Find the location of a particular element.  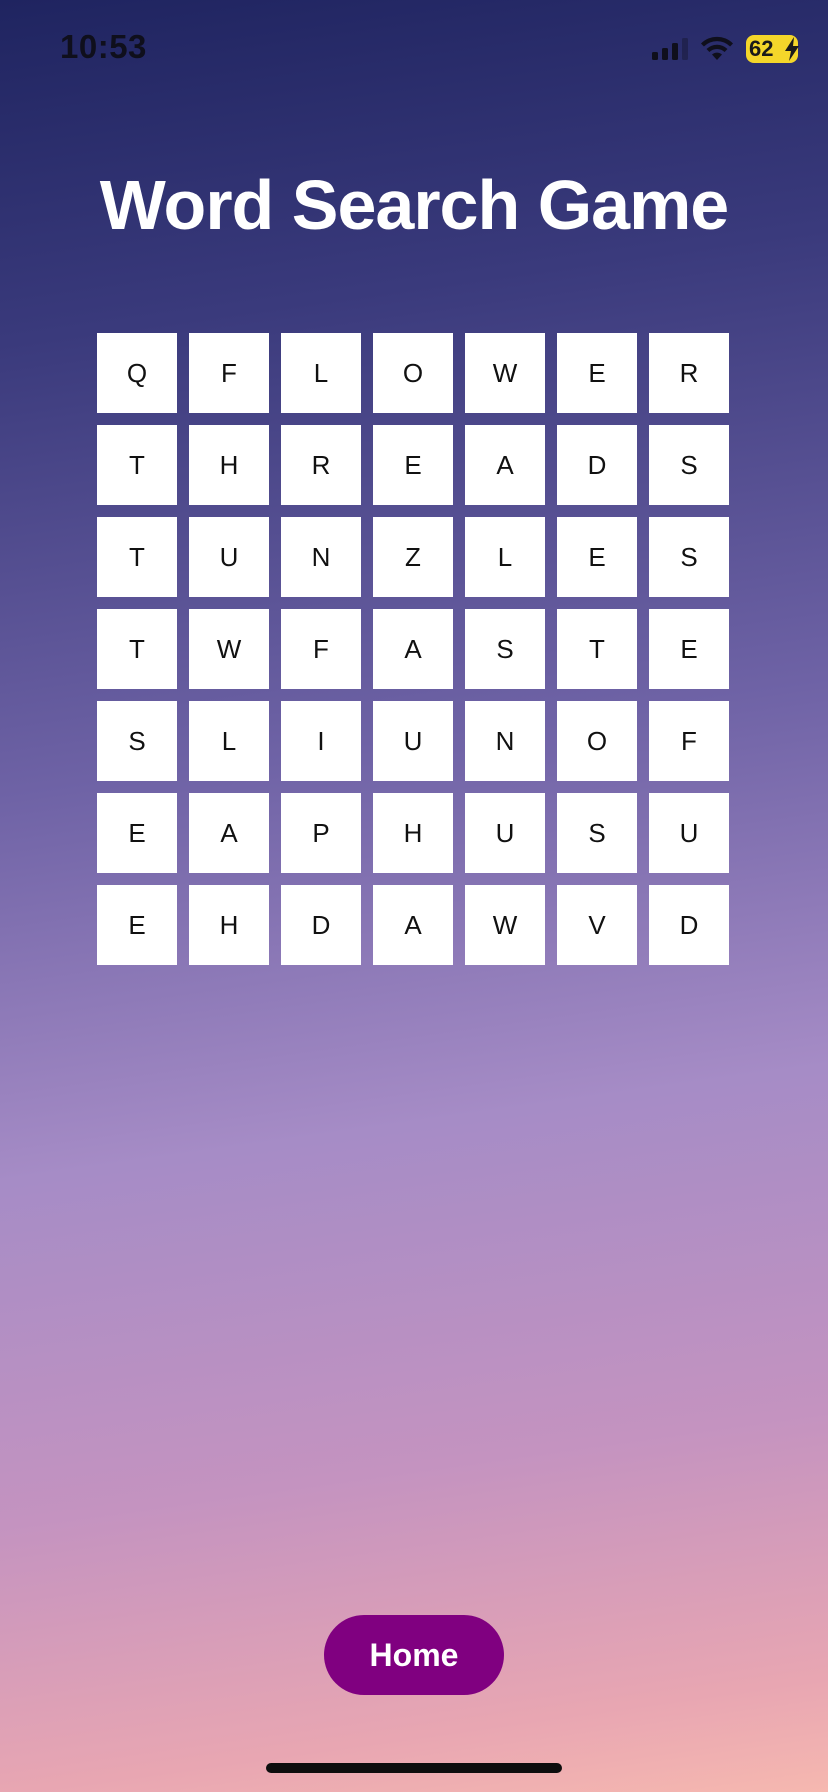

battery-icon: 62 is located at coordinates (772, 49).